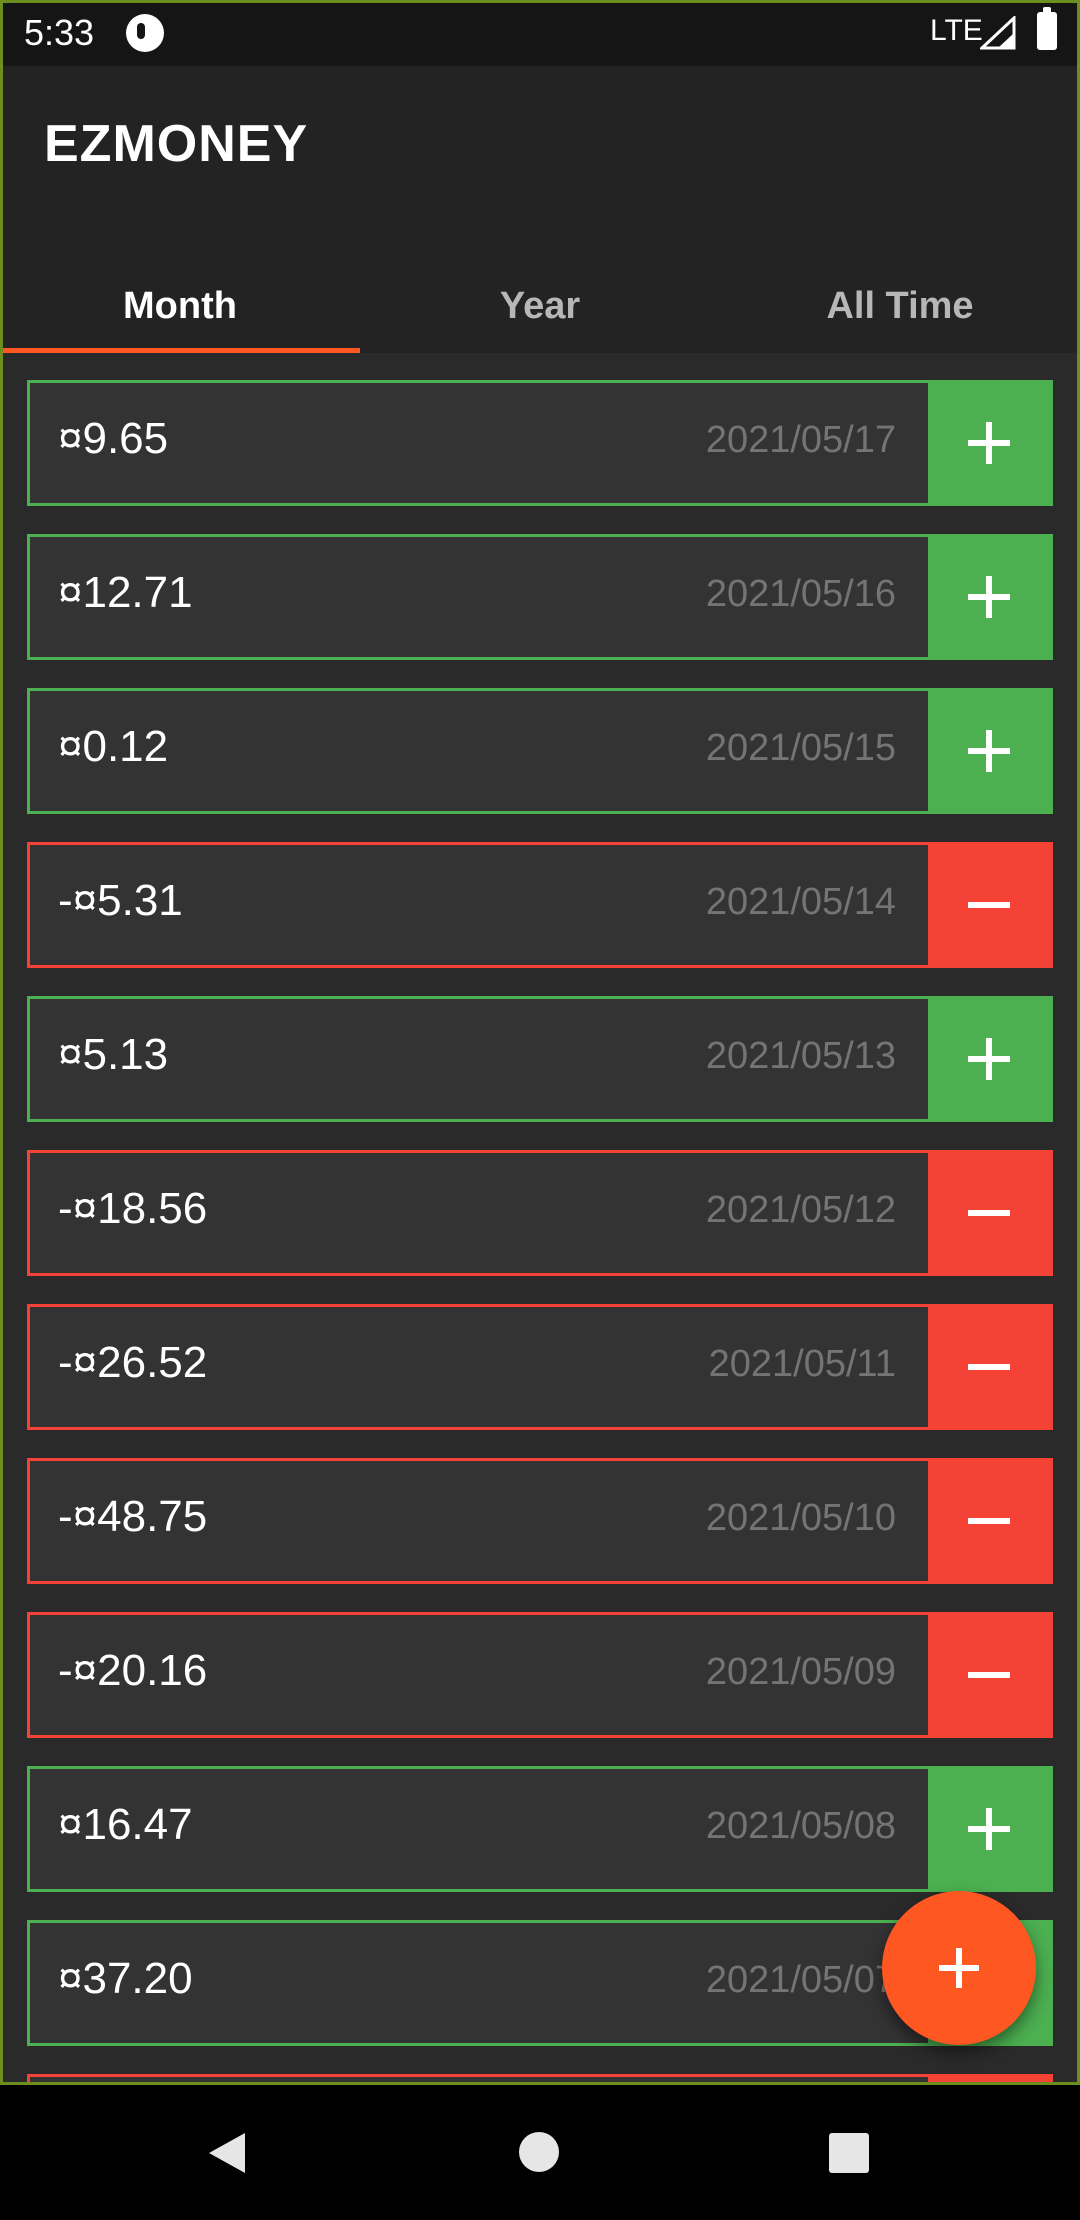 Image resolution: width=1080 pixels, height=2220 pixels. I want to click on battery-icon, so click(1047, 28).